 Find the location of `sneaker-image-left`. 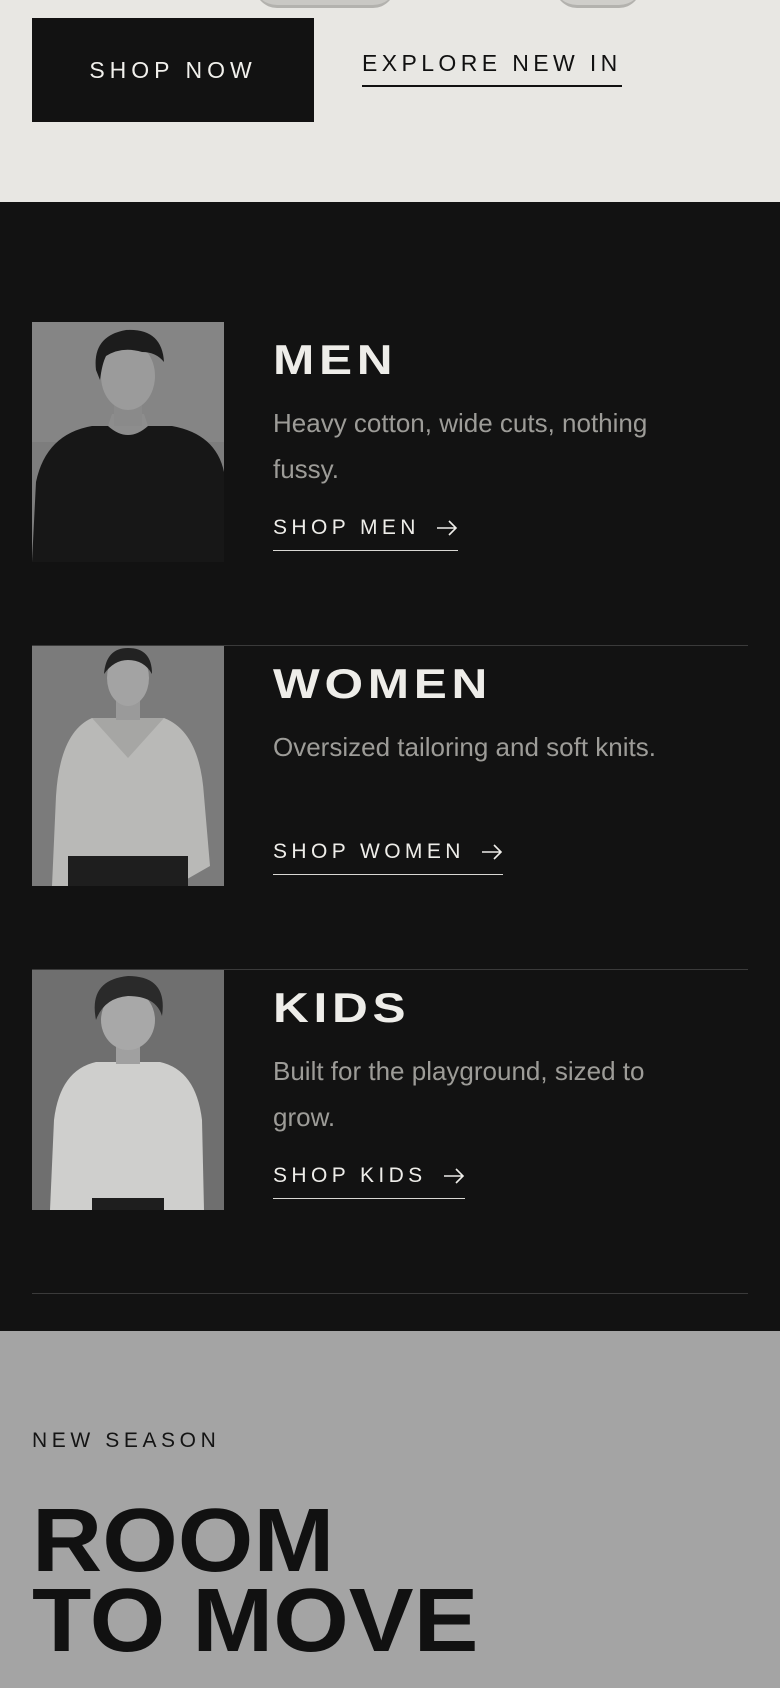

sneaker-image-left is located at coordinates (325, 4).